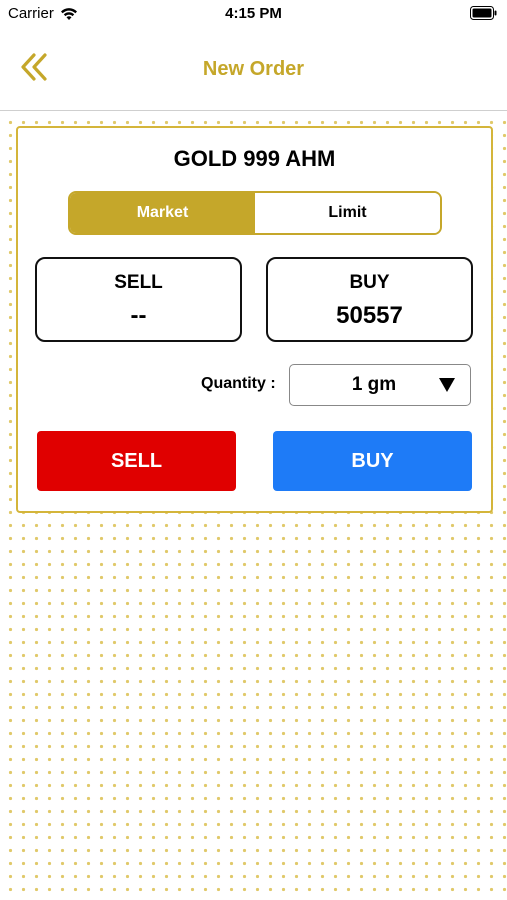  I want to click on quantity-dropdown: 1 gm, so click(380, 385).